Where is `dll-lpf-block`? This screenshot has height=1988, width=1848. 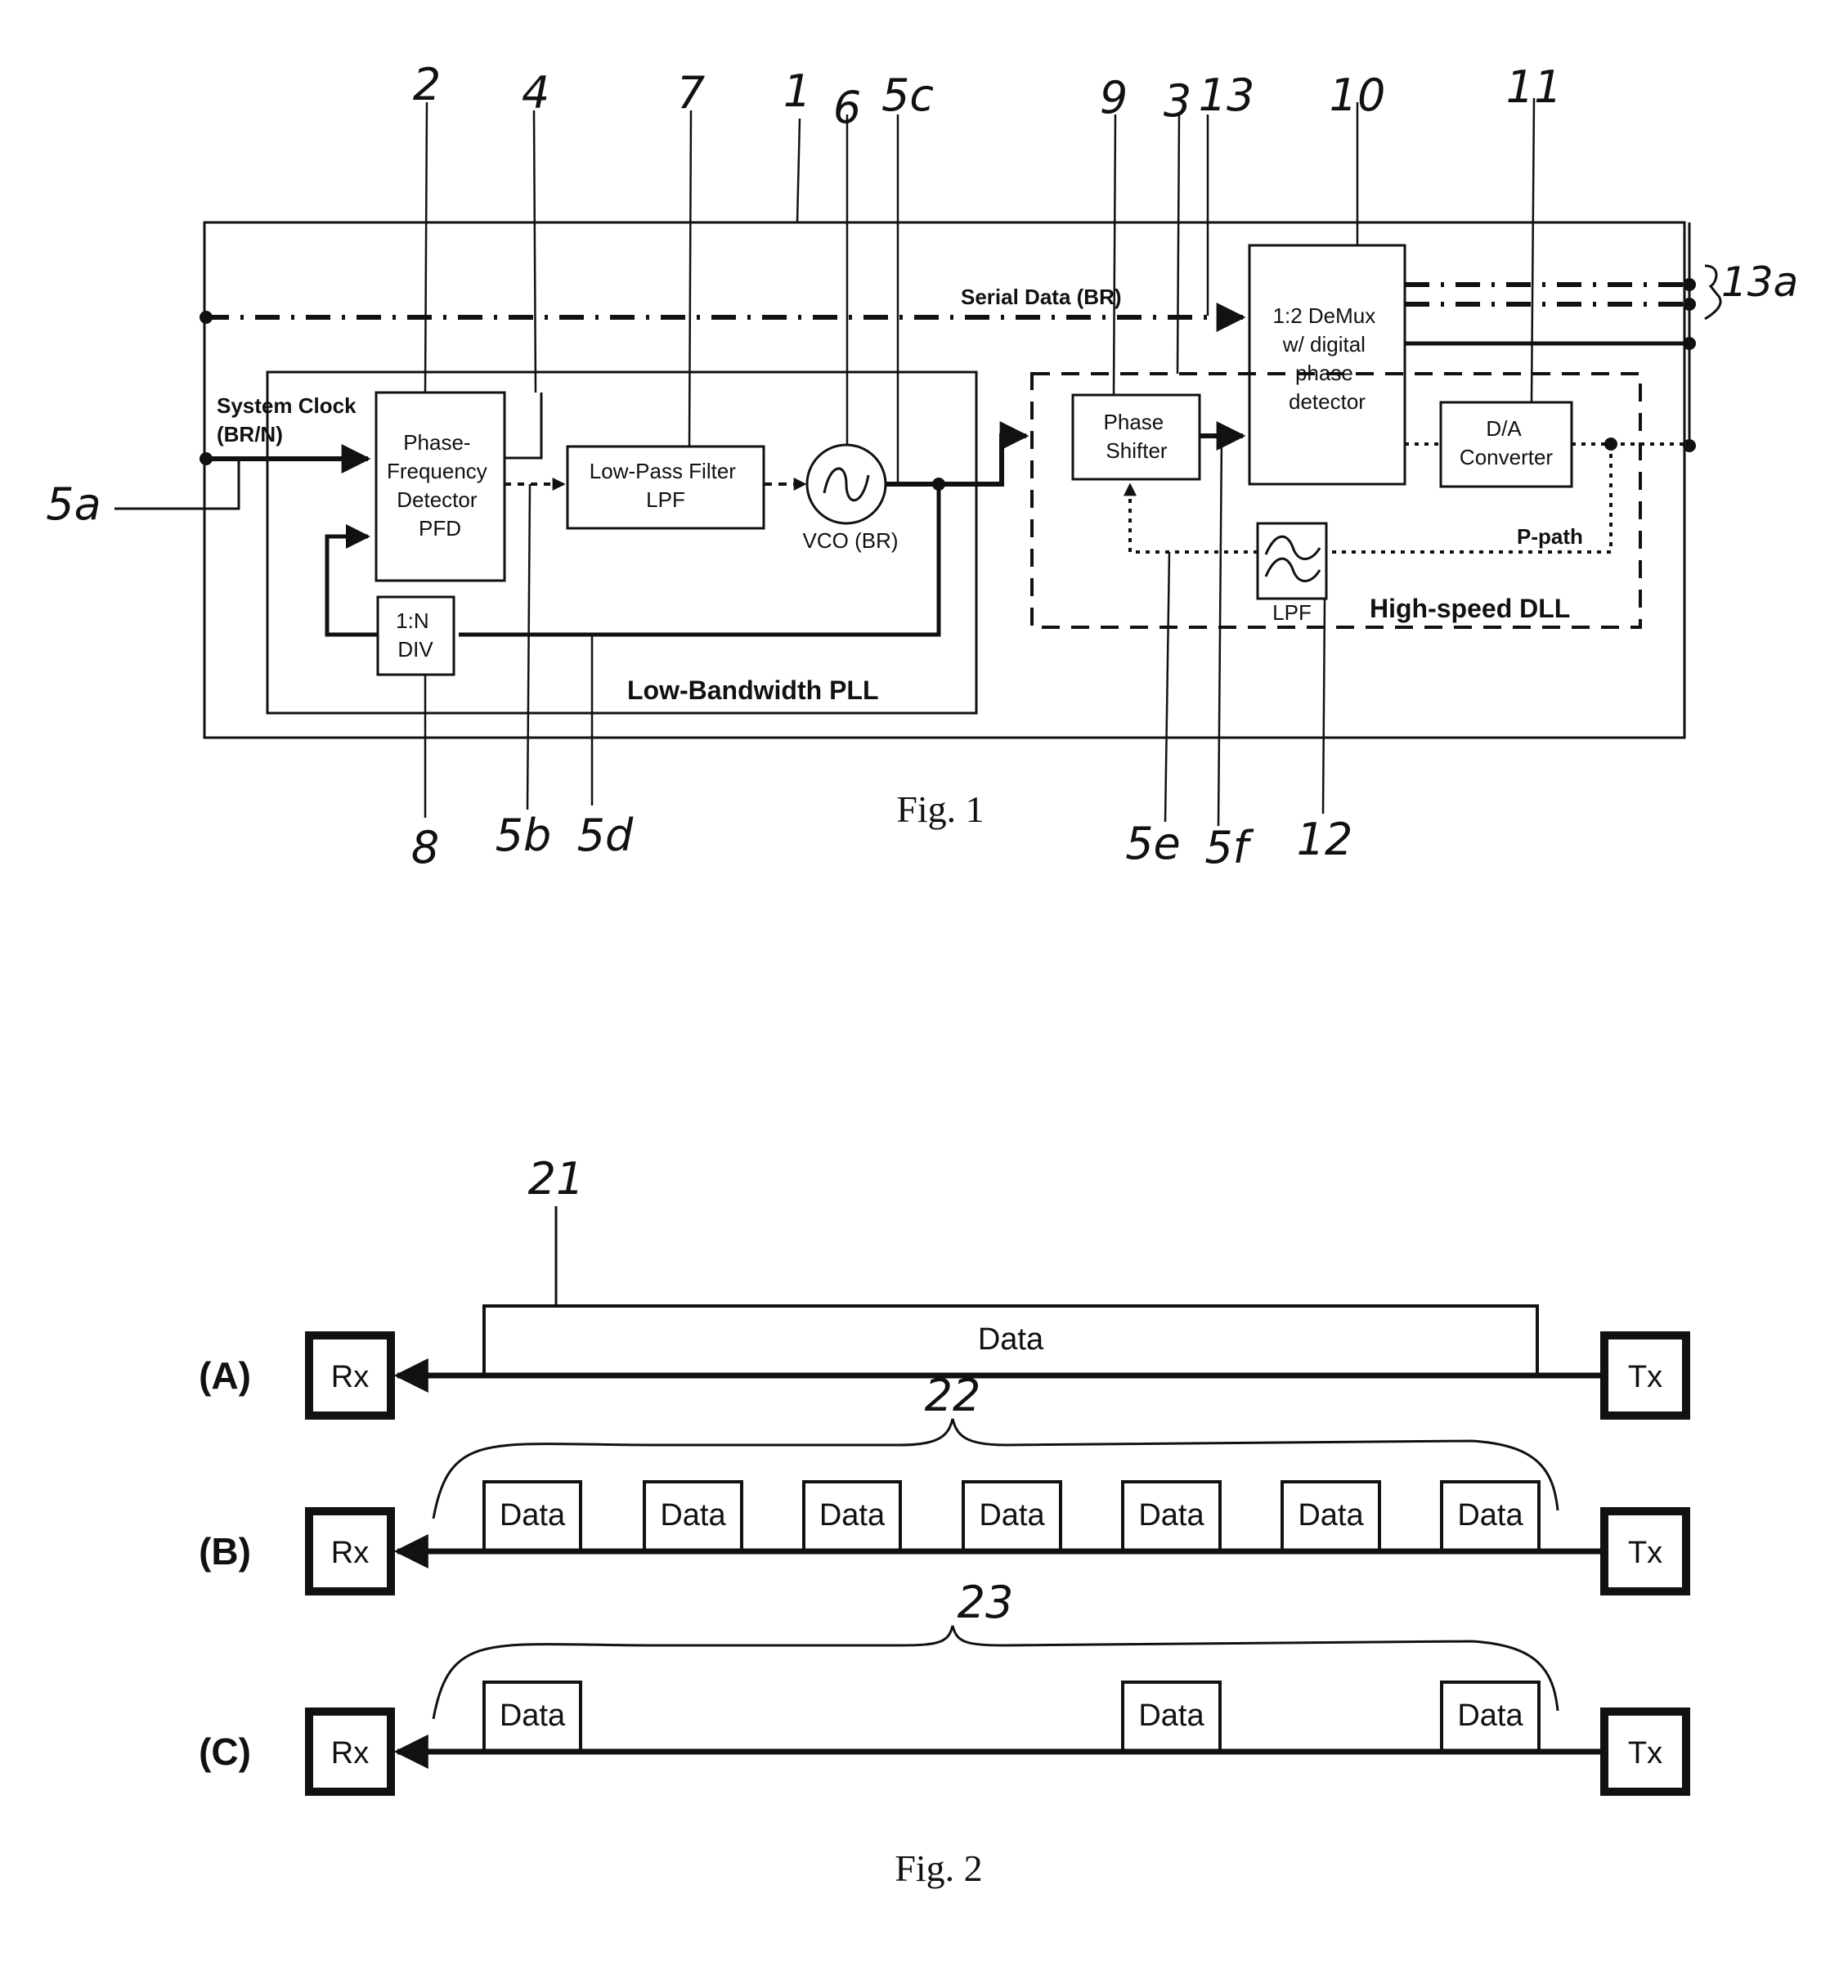
dll-lpf-block is located at coordinates (1292, 561).